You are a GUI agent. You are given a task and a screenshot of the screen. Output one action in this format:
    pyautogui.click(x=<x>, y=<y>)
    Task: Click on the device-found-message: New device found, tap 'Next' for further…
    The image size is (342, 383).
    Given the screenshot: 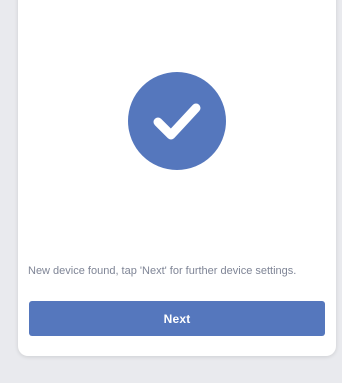 What is the action you would take?
    pyautogui.click(x=162, y=271)
    